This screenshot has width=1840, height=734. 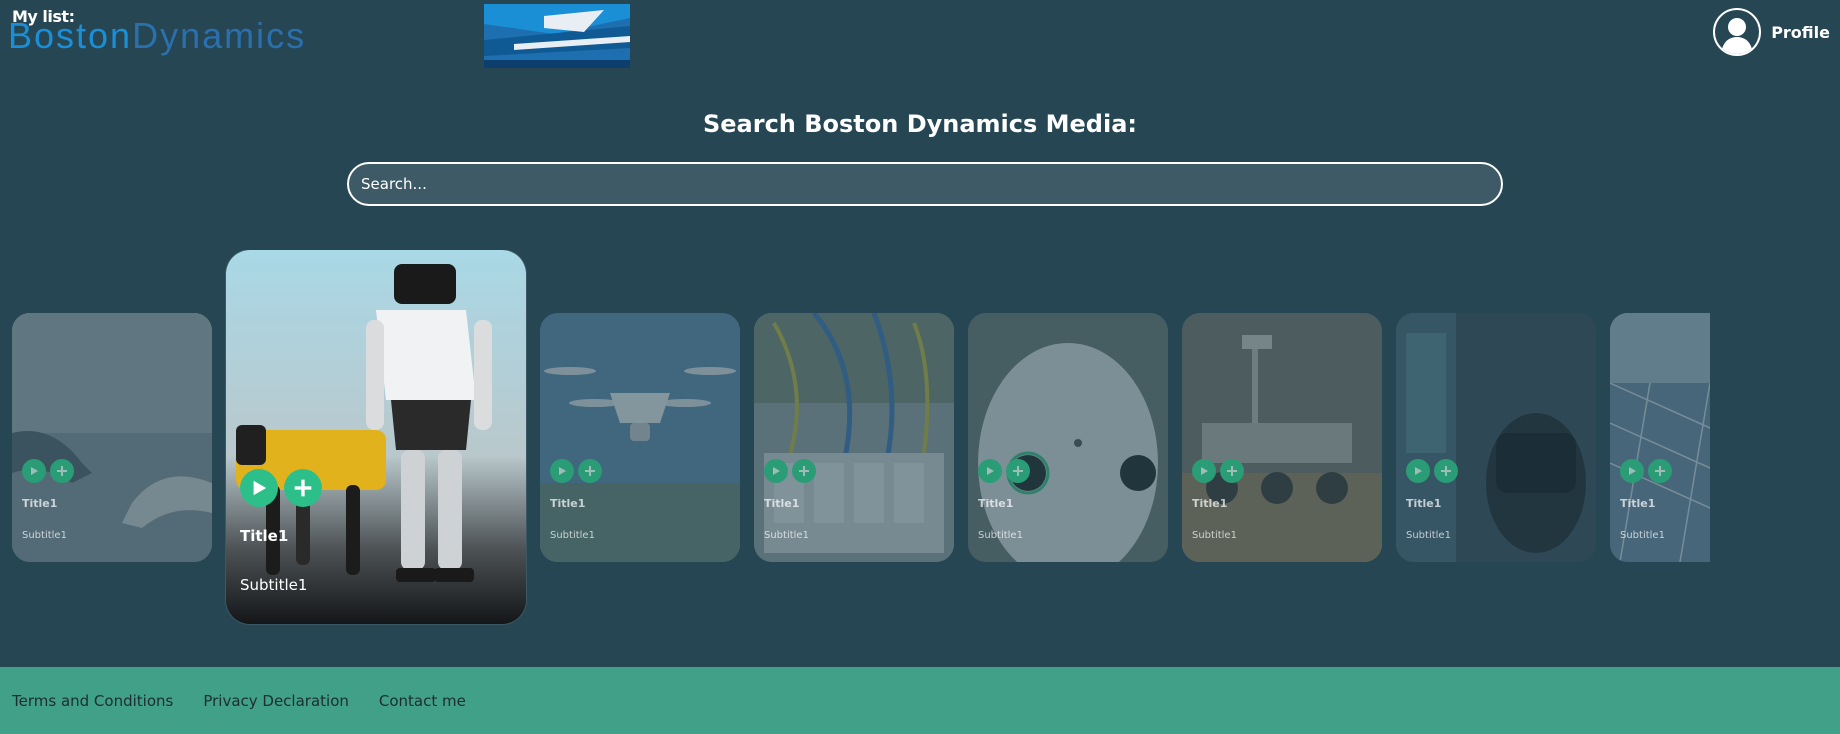 I want to click on contact-link: Contact me, so click(x=422, y=701).